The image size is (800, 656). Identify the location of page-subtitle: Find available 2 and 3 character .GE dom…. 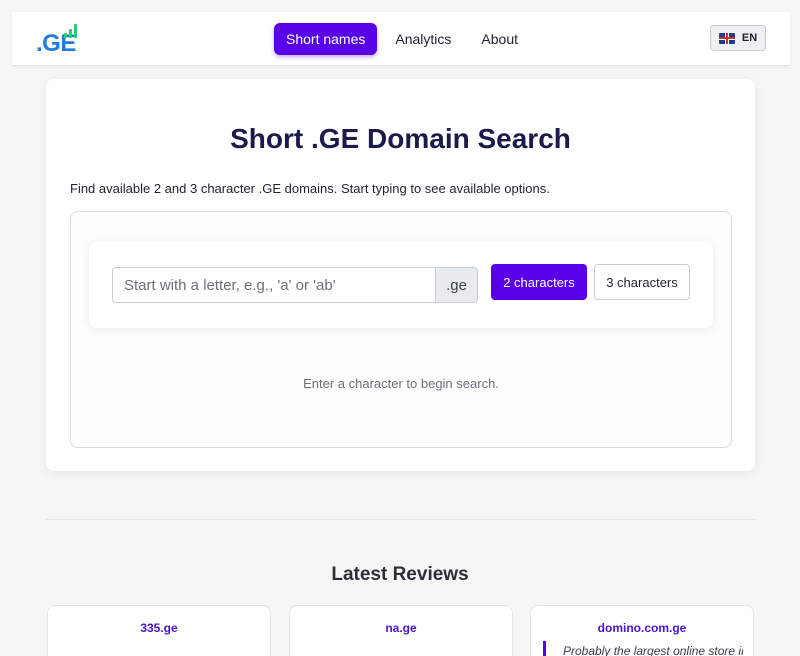
(310, 188).